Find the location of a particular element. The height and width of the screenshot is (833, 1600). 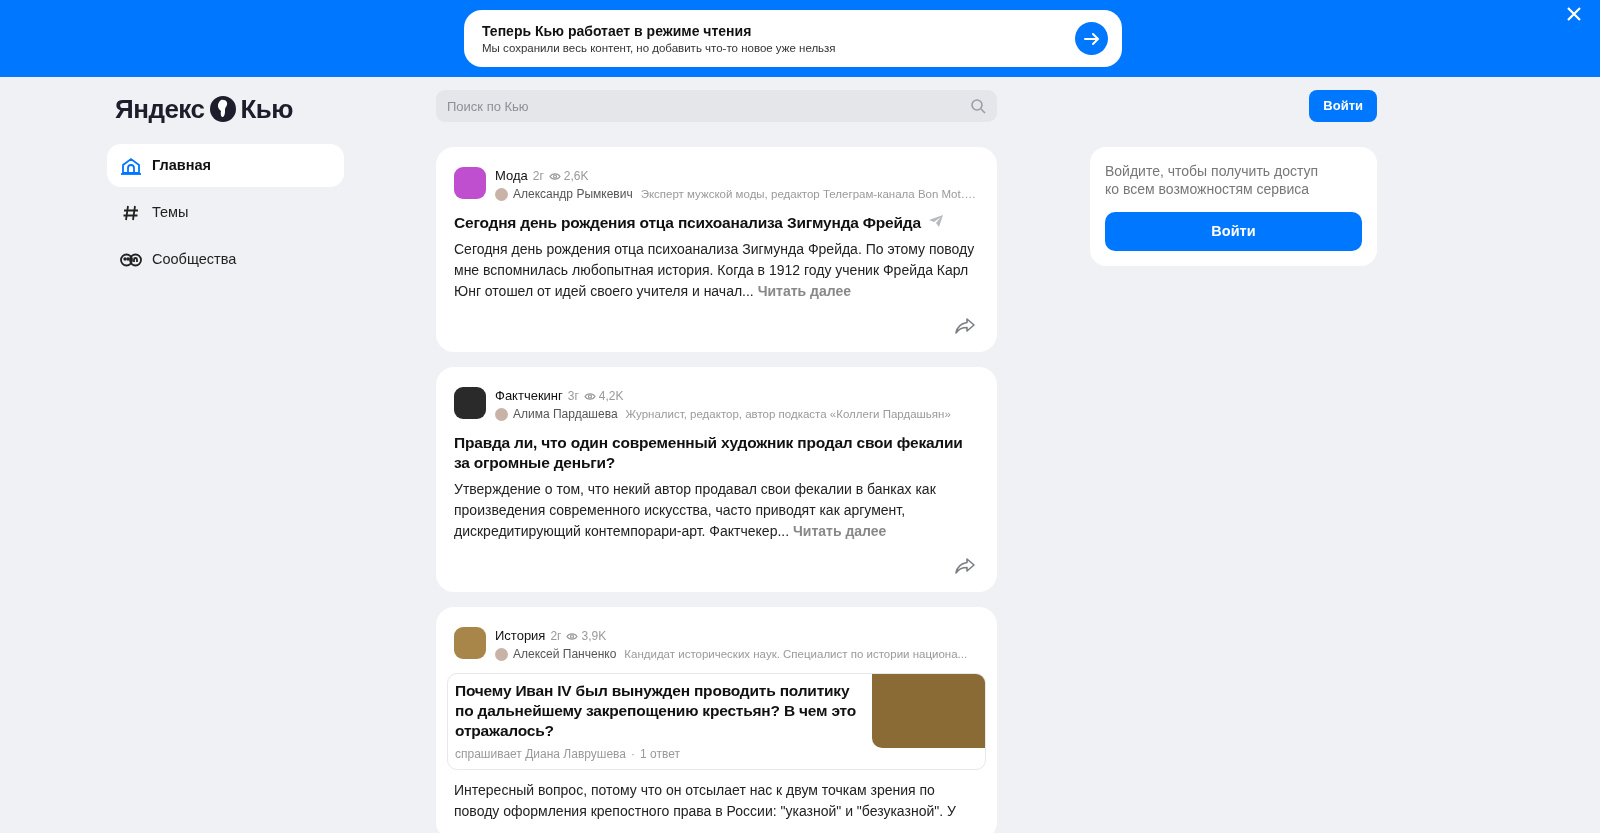

post-excerpt: Утверждение о том, что некий автор продавал свои фекалии в банках как произведения современного искусства, часто приводят как аргумент, дискредитирующий контемпорари-арт. Фактчекер... Читать далее is located at coordinates (695, 510).